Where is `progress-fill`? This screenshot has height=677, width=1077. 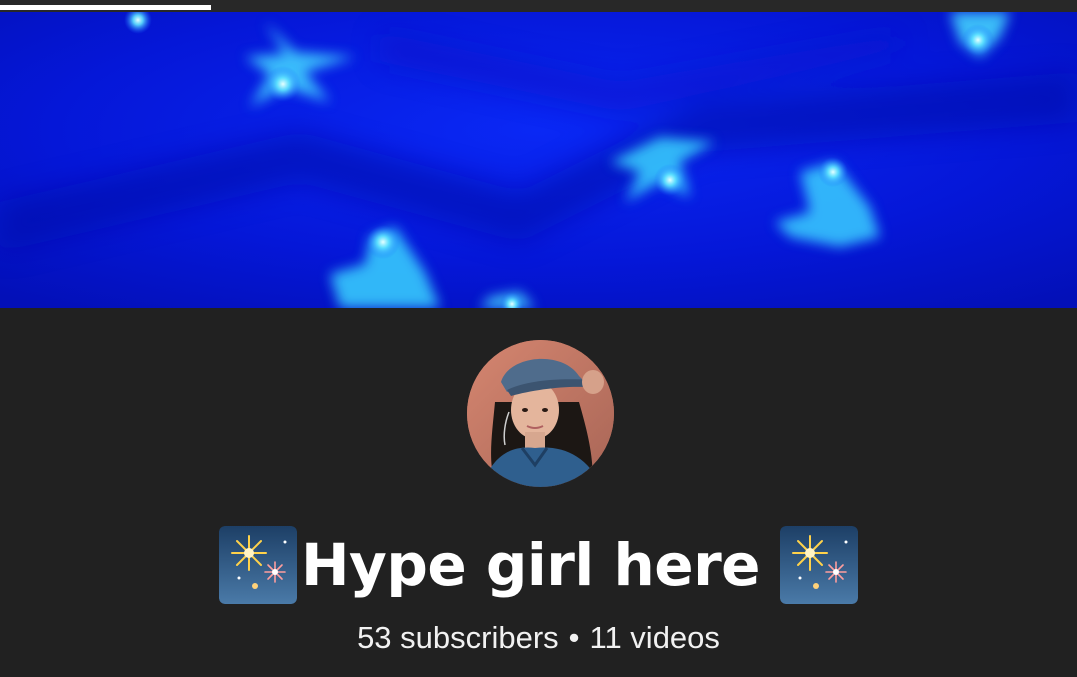
progress-fill is located at coordinates (106, 7).